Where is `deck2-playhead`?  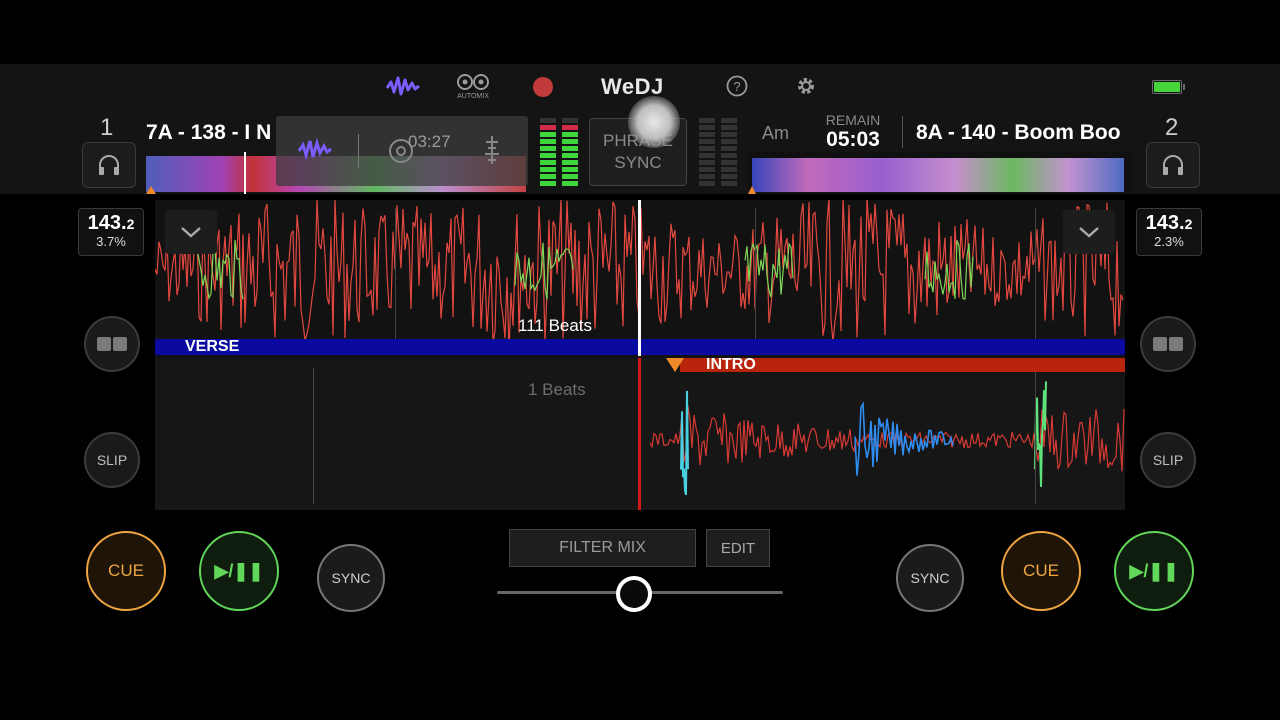
deck2-playhead is located at coordinates (639, 434).